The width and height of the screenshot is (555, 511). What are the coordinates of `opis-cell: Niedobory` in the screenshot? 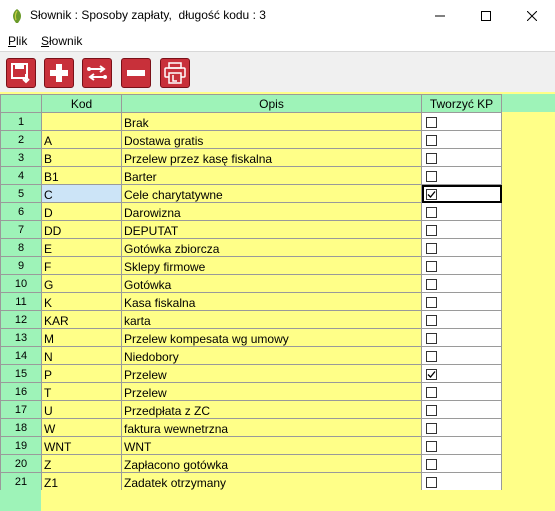 It's located at (271, 355).